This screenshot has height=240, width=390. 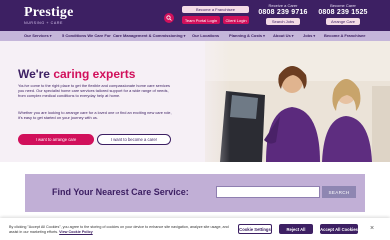 I want to click on nav-item-label: Jobs, so click(x=308, y=35).